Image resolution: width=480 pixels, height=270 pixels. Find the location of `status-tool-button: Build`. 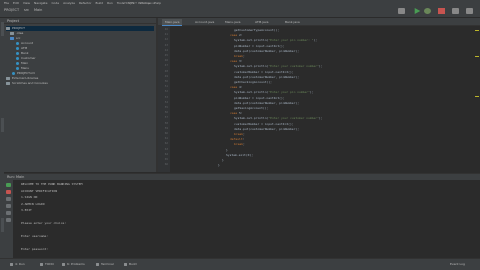

status-tool-button: Build is located at coordinates (133, 264).